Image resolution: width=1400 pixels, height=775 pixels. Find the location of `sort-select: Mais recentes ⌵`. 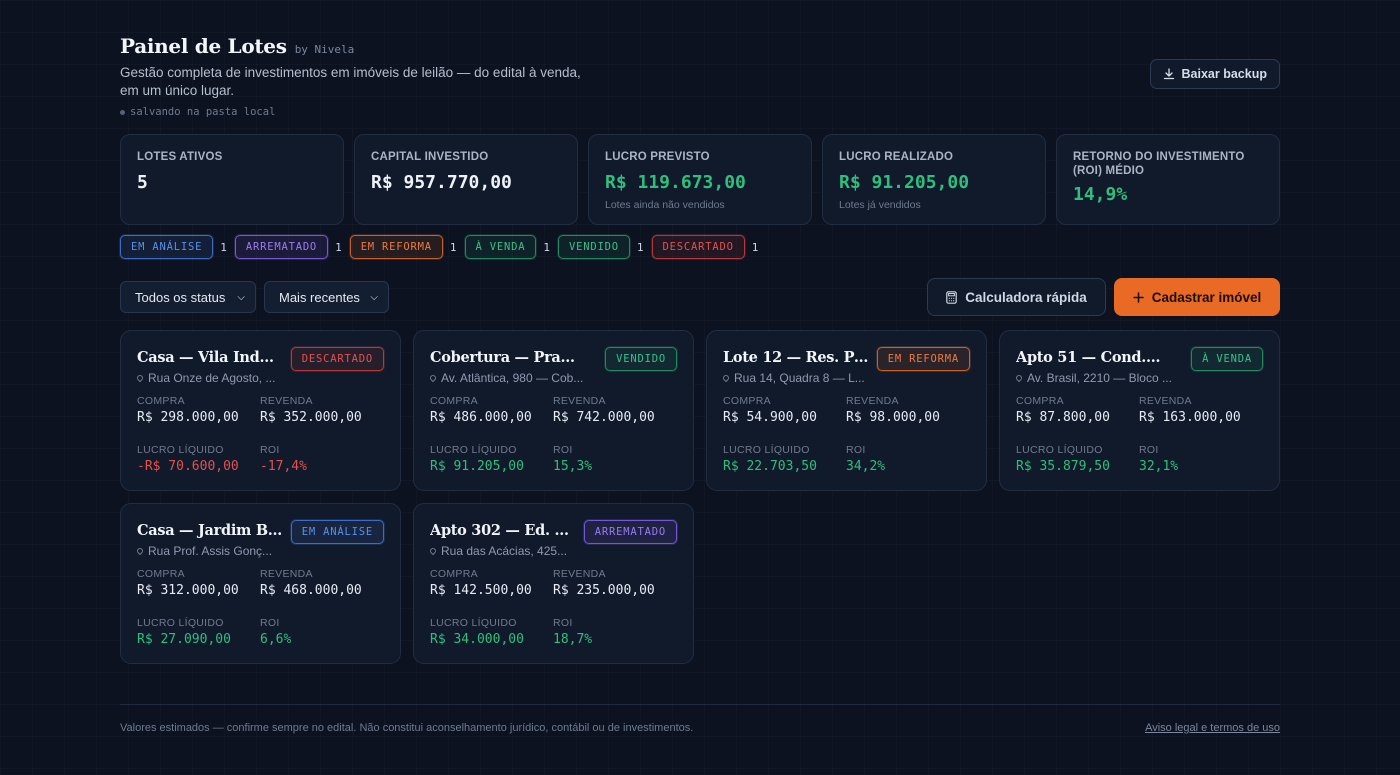

sort-select: Mais recentes ⌵ is located at coordinates (326, 297).